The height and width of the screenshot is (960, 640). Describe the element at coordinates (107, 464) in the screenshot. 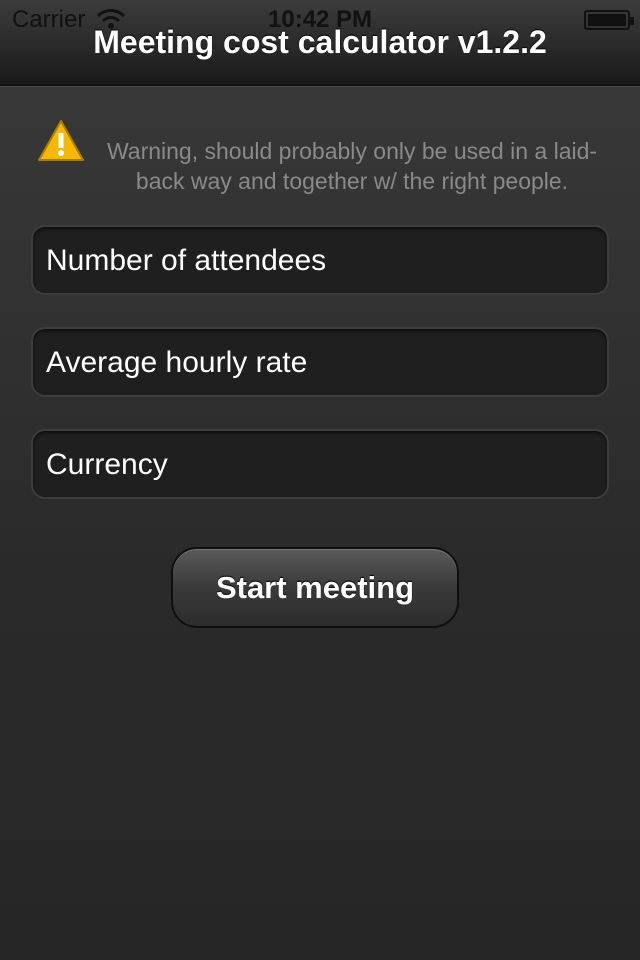

I see `currency-placeholder: Currency` at that location.